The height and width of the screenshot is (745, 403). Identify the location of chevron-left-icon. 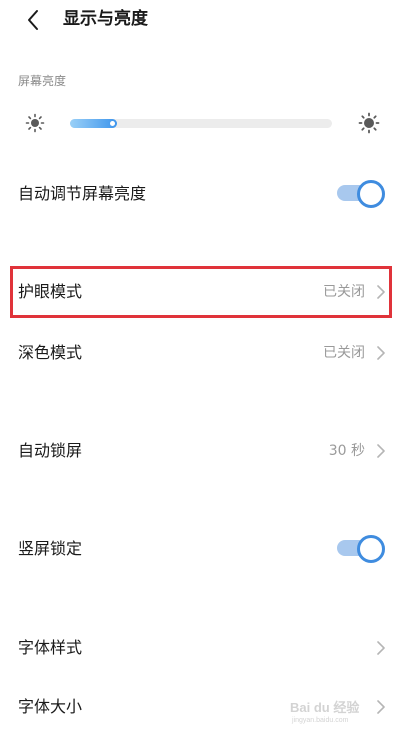
(33, 20).